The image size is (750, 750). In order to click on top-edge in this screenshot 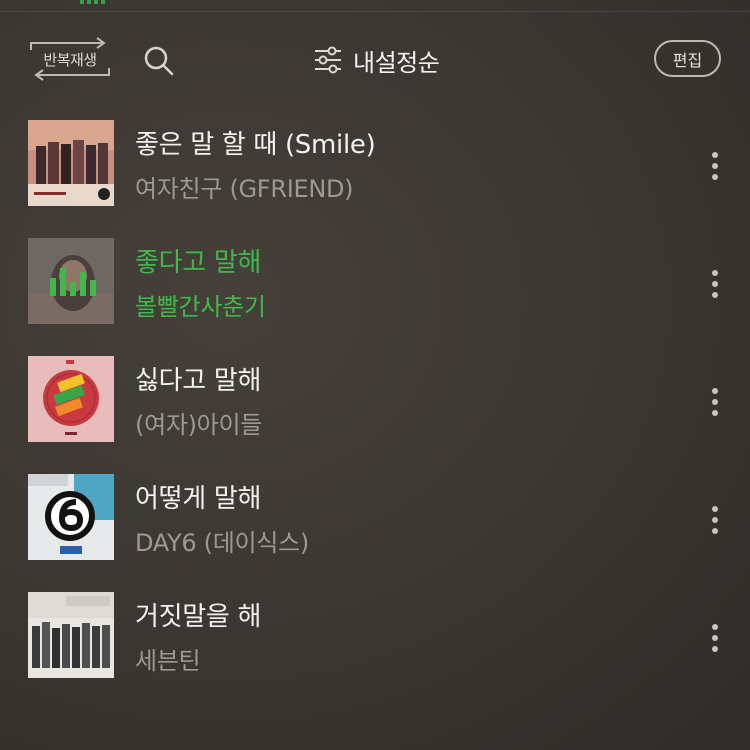, I will do `click(375, 6)`.